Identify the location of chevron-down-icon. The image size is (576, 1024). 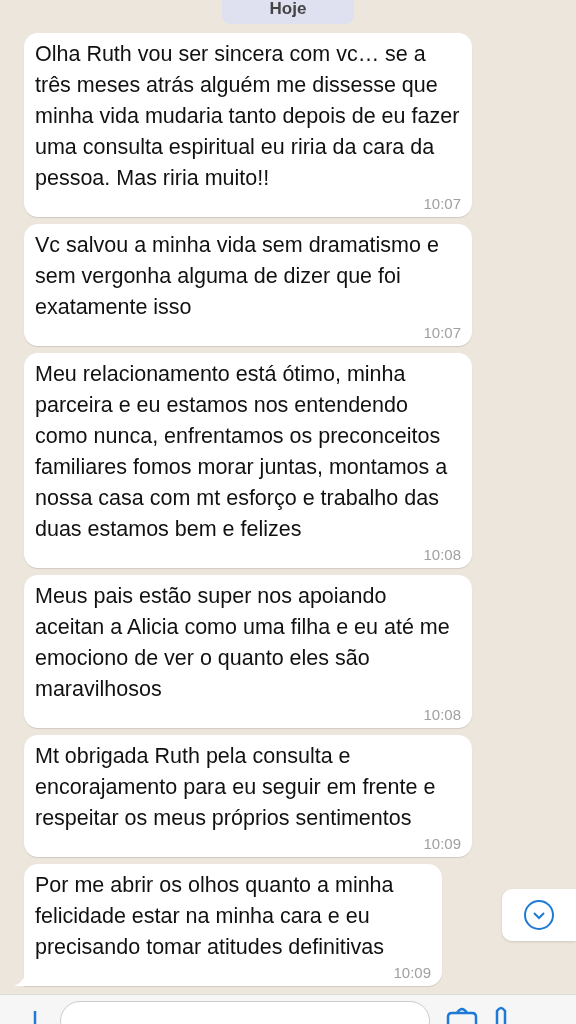
(539, 915).